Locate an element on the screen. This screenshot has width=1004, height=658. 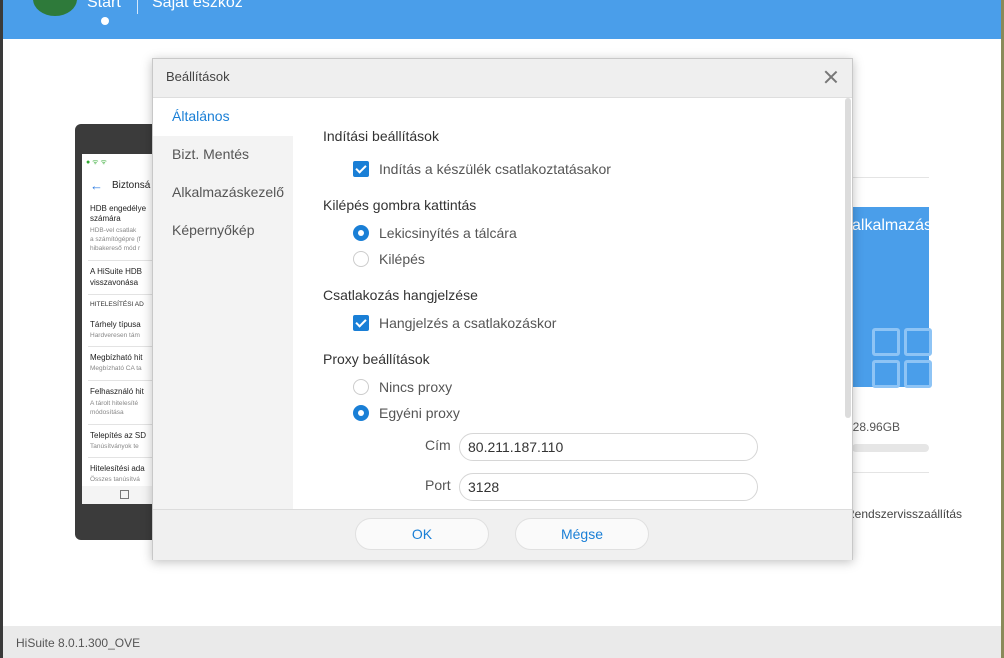
phone-item-sub: Tanúsítványok te is located at coordinates (114, 446).